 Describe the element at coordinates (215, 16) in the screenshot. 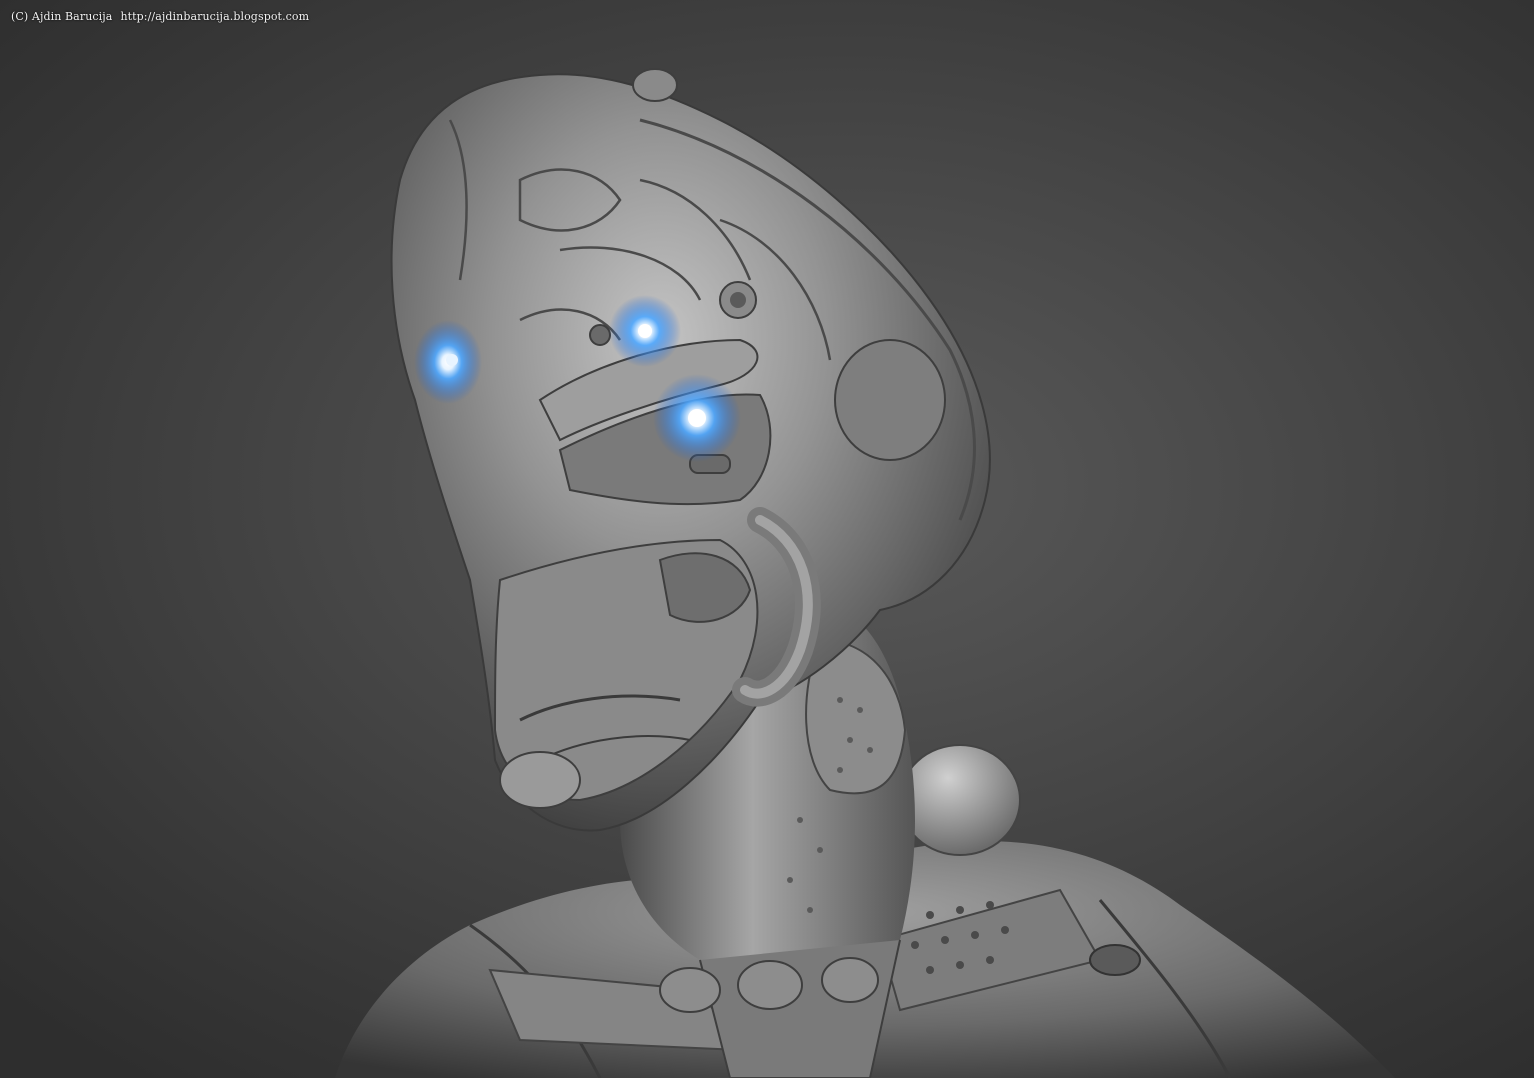

I see `watermark-url: http://ajdinbarucija.blogspot.com` at that location.